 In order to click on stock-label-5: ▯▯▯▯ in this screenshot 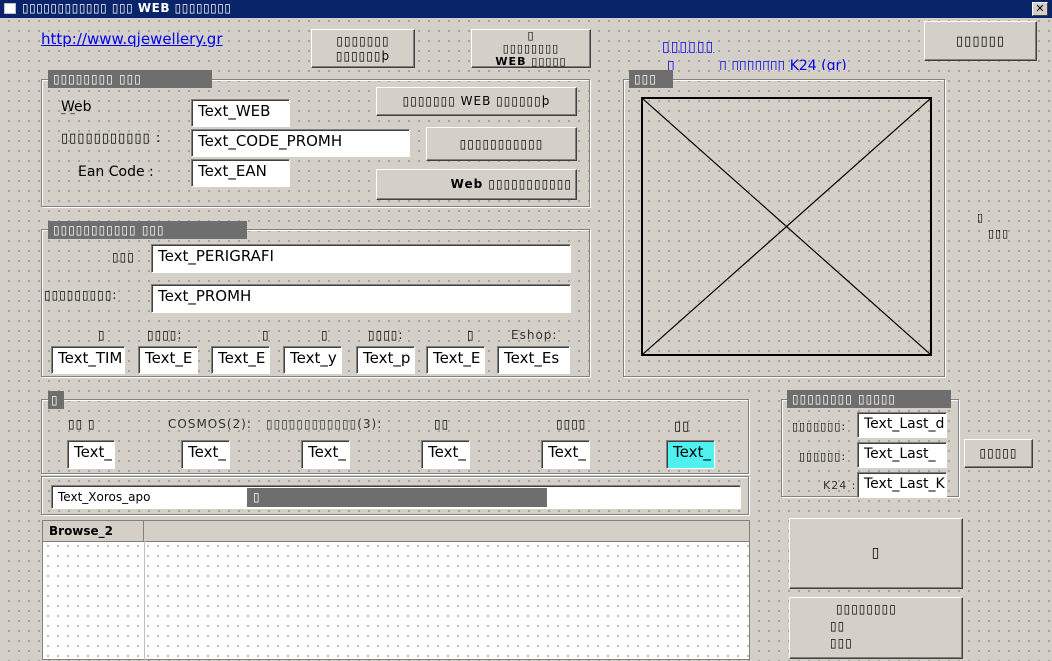, I will do `click(571, 424)`.